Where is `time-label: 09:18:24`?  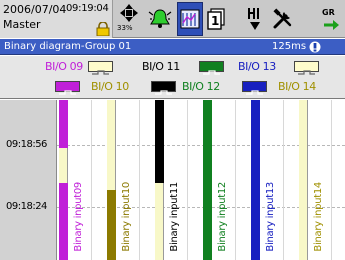 time-label: 09:18:24 is located at coordinates (26, 206).